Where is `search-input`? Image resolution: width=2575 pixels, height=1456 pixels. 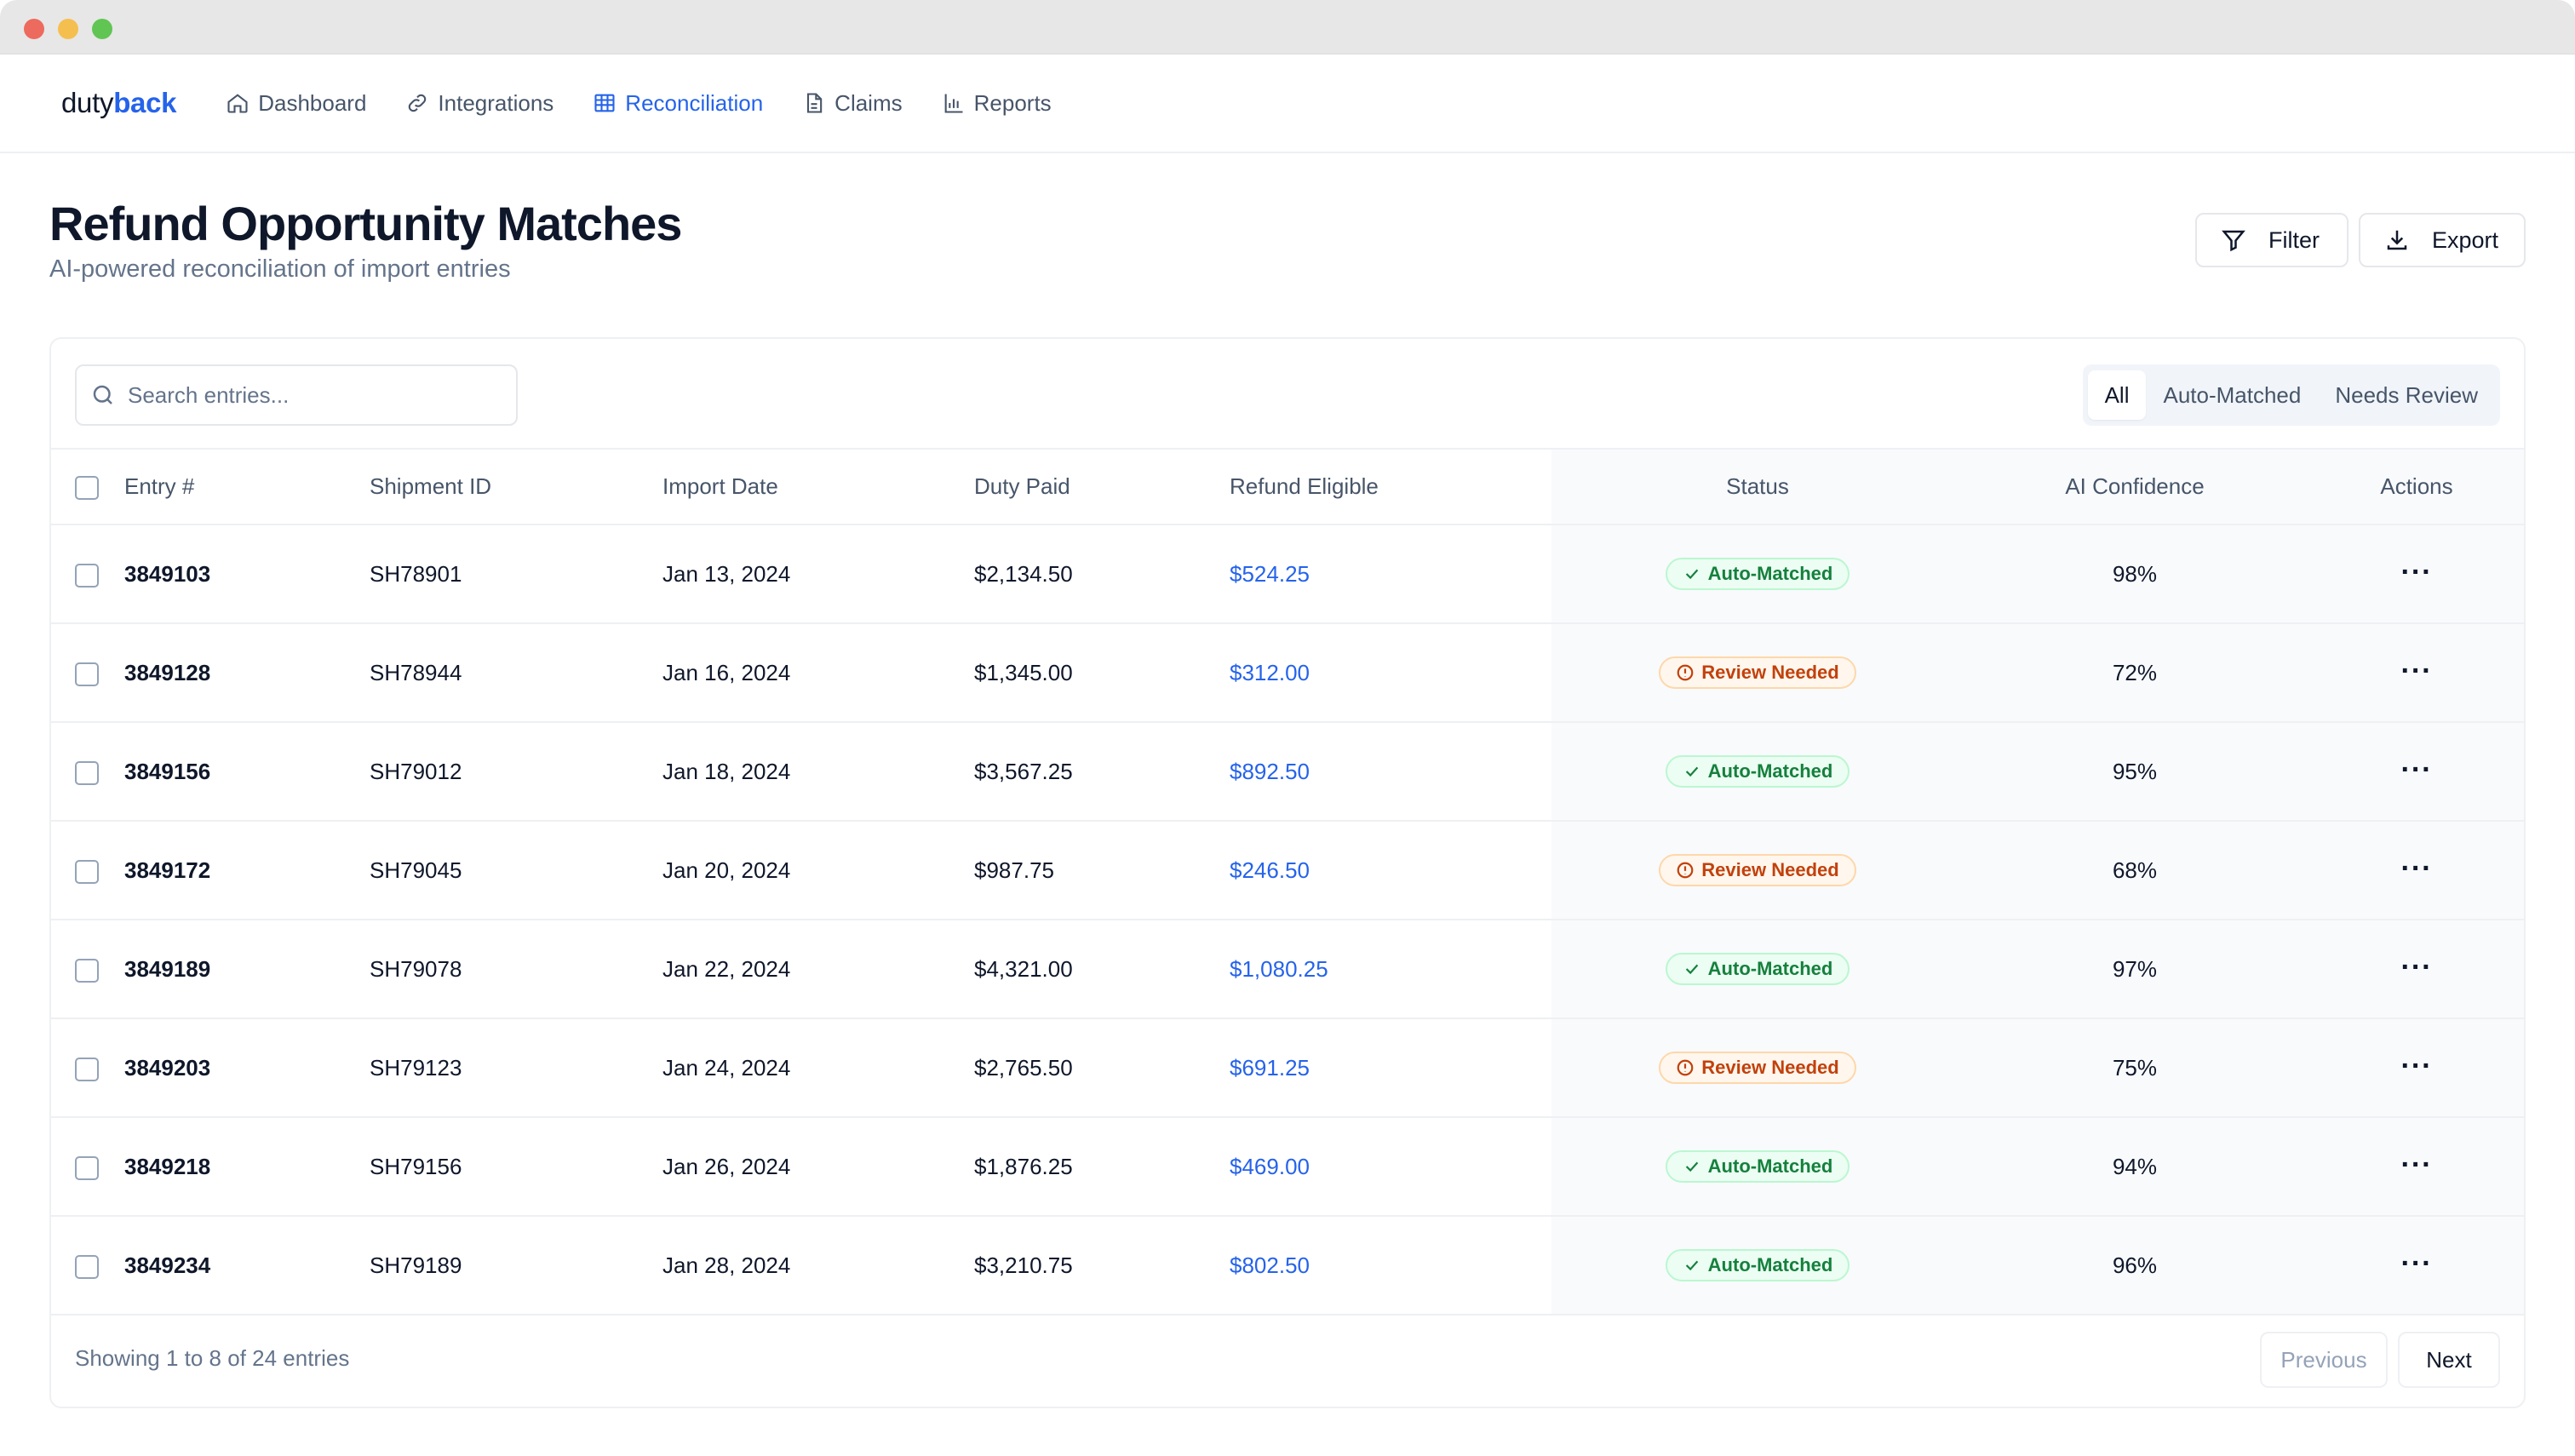
search-input is located at coordinates (315, 395).